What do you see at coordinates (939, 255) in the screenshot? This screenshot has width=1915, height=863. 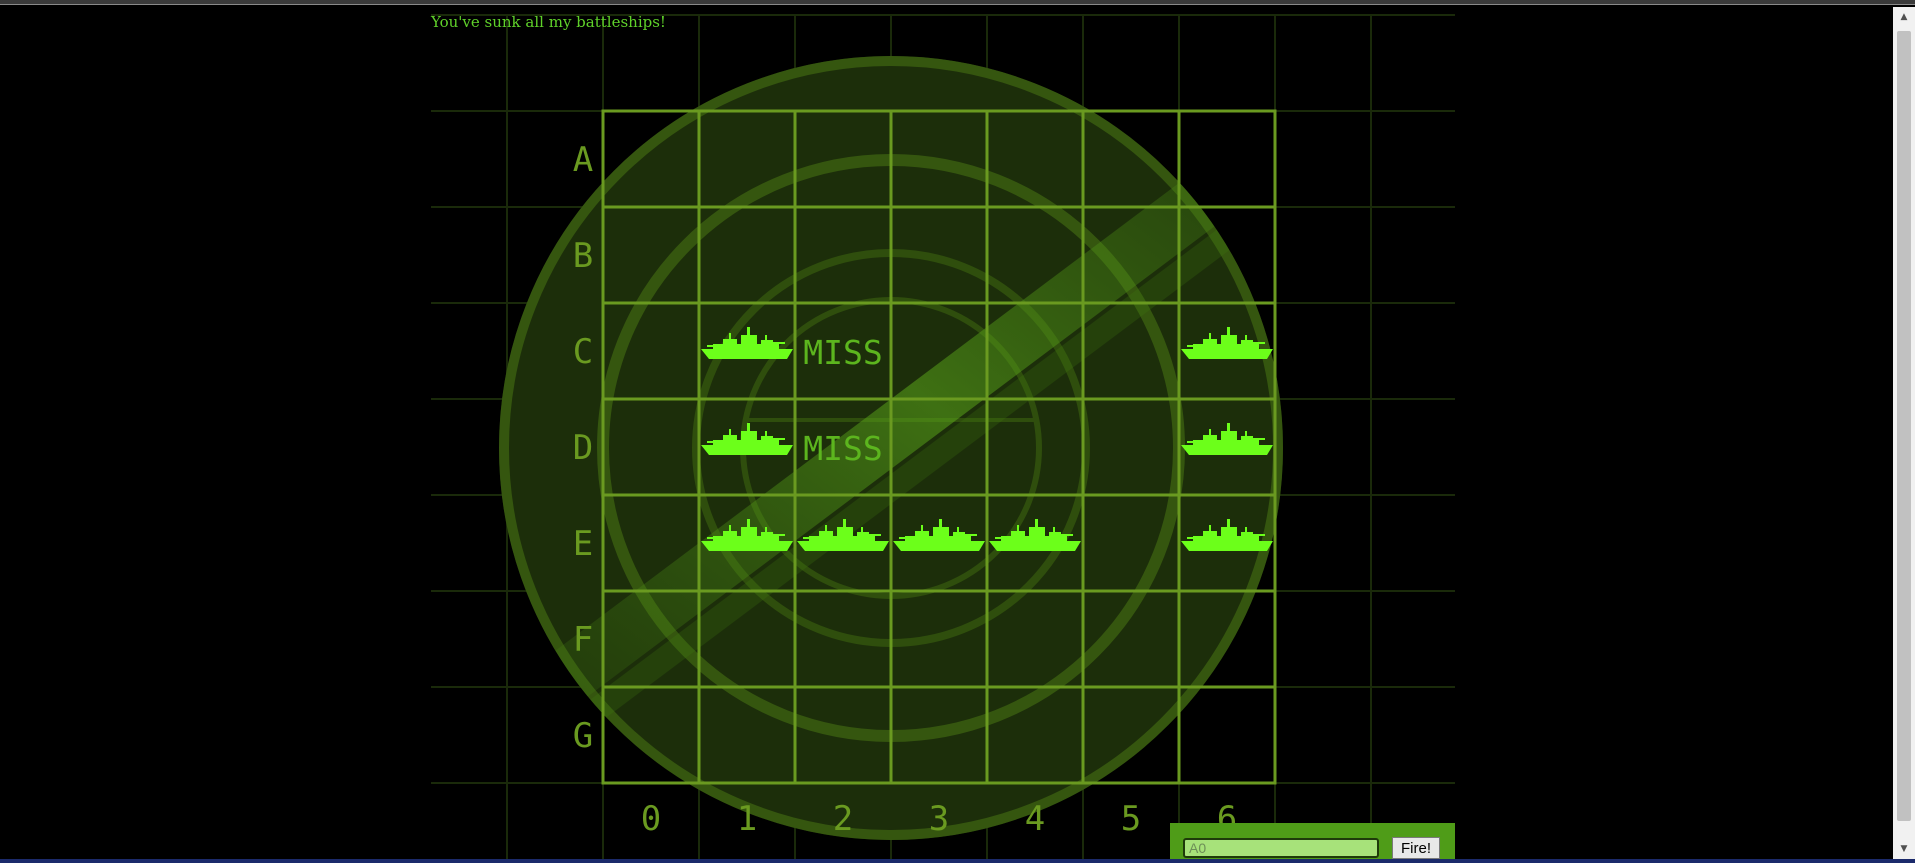 I see `board-cell-B3` at bounding box center [939, 255].